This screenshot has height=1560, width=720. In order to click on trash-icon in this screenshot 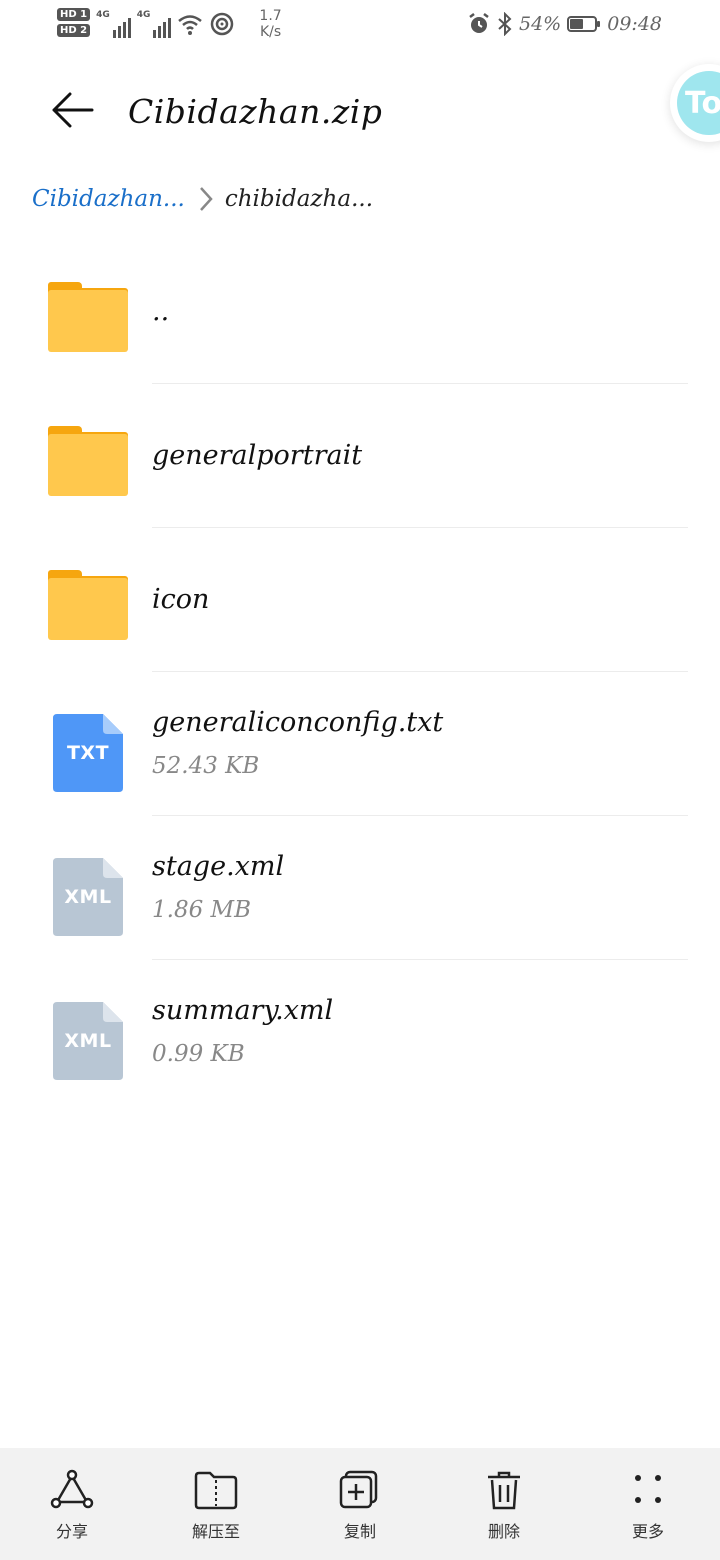, I will do `click(504, 1490)`.